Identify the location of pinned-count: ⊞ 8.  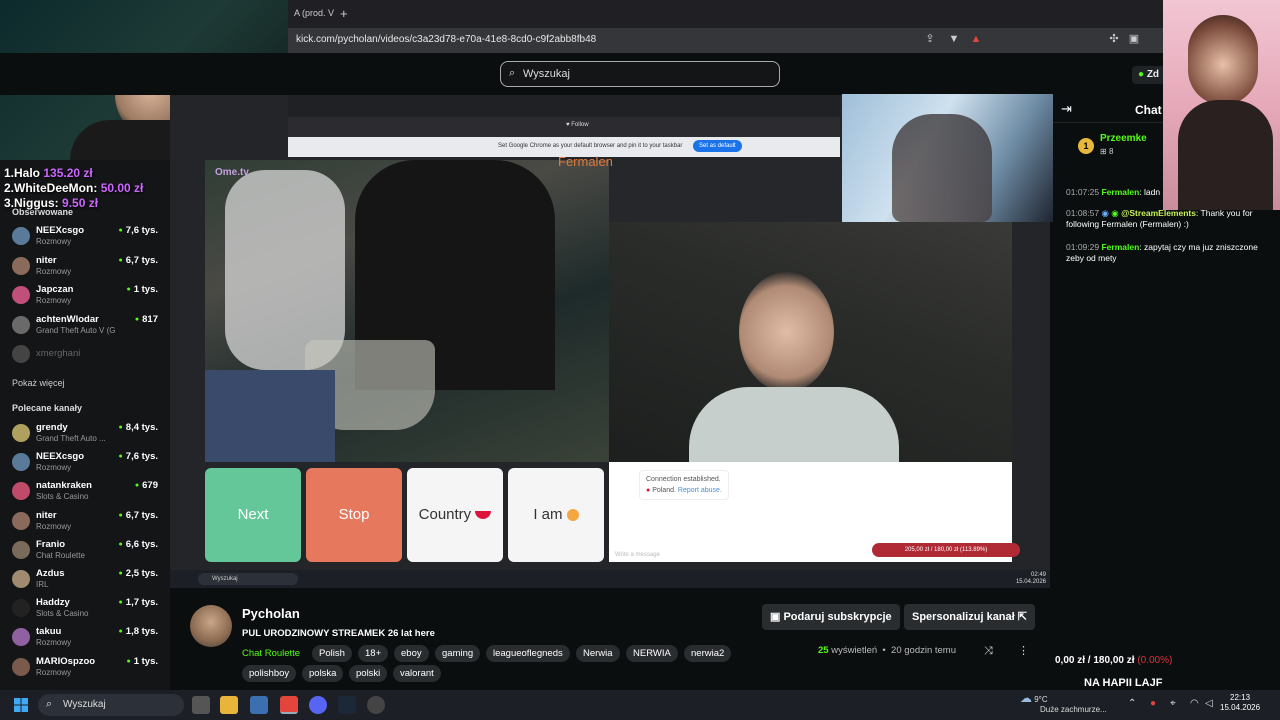
(1107, 151).